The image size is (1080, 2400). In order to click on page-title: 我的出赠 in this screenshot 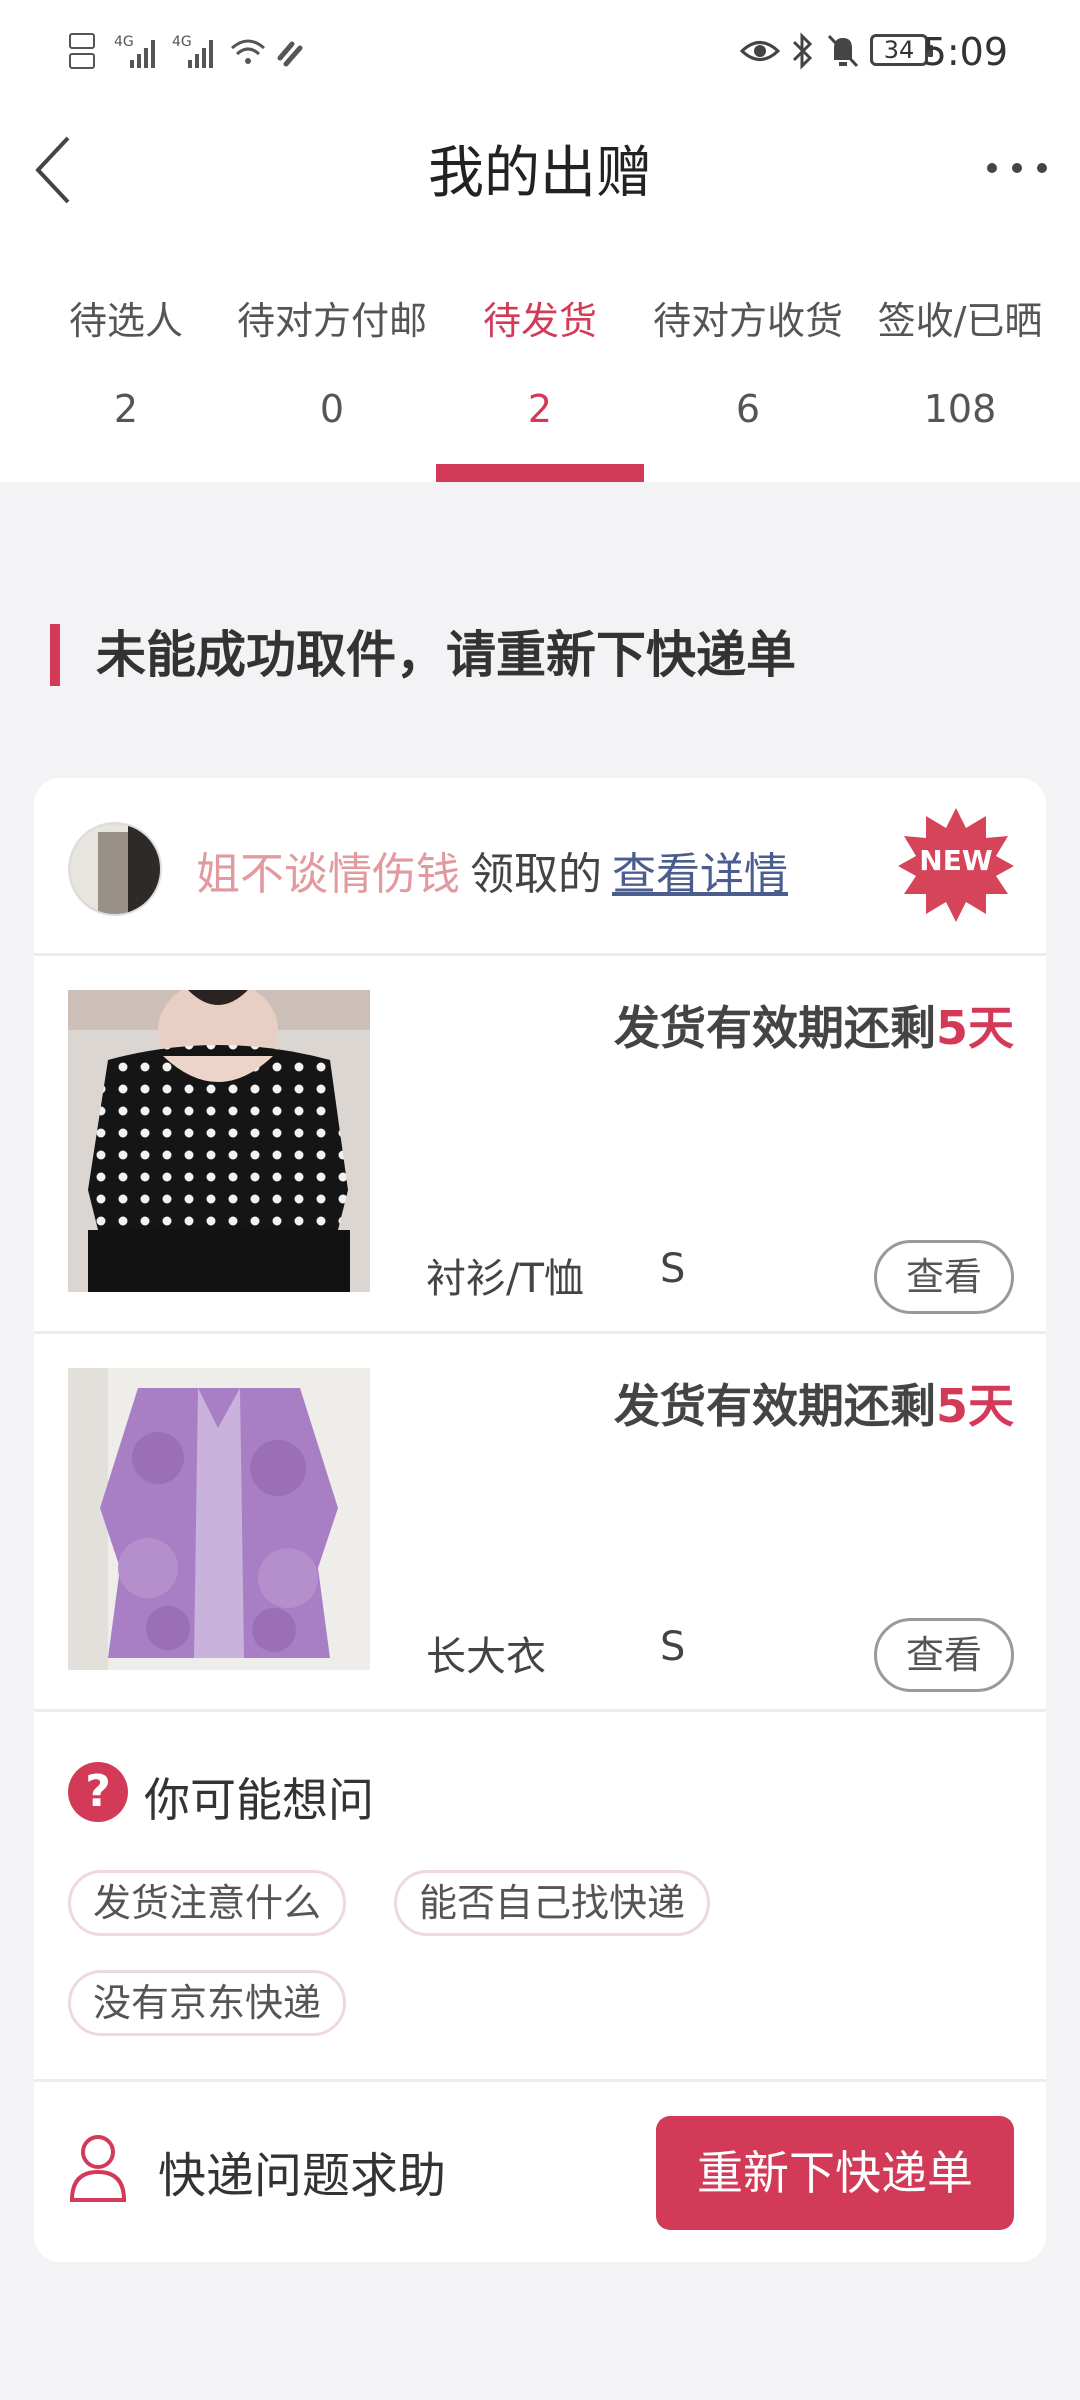, I will do `click(540, 173)`.